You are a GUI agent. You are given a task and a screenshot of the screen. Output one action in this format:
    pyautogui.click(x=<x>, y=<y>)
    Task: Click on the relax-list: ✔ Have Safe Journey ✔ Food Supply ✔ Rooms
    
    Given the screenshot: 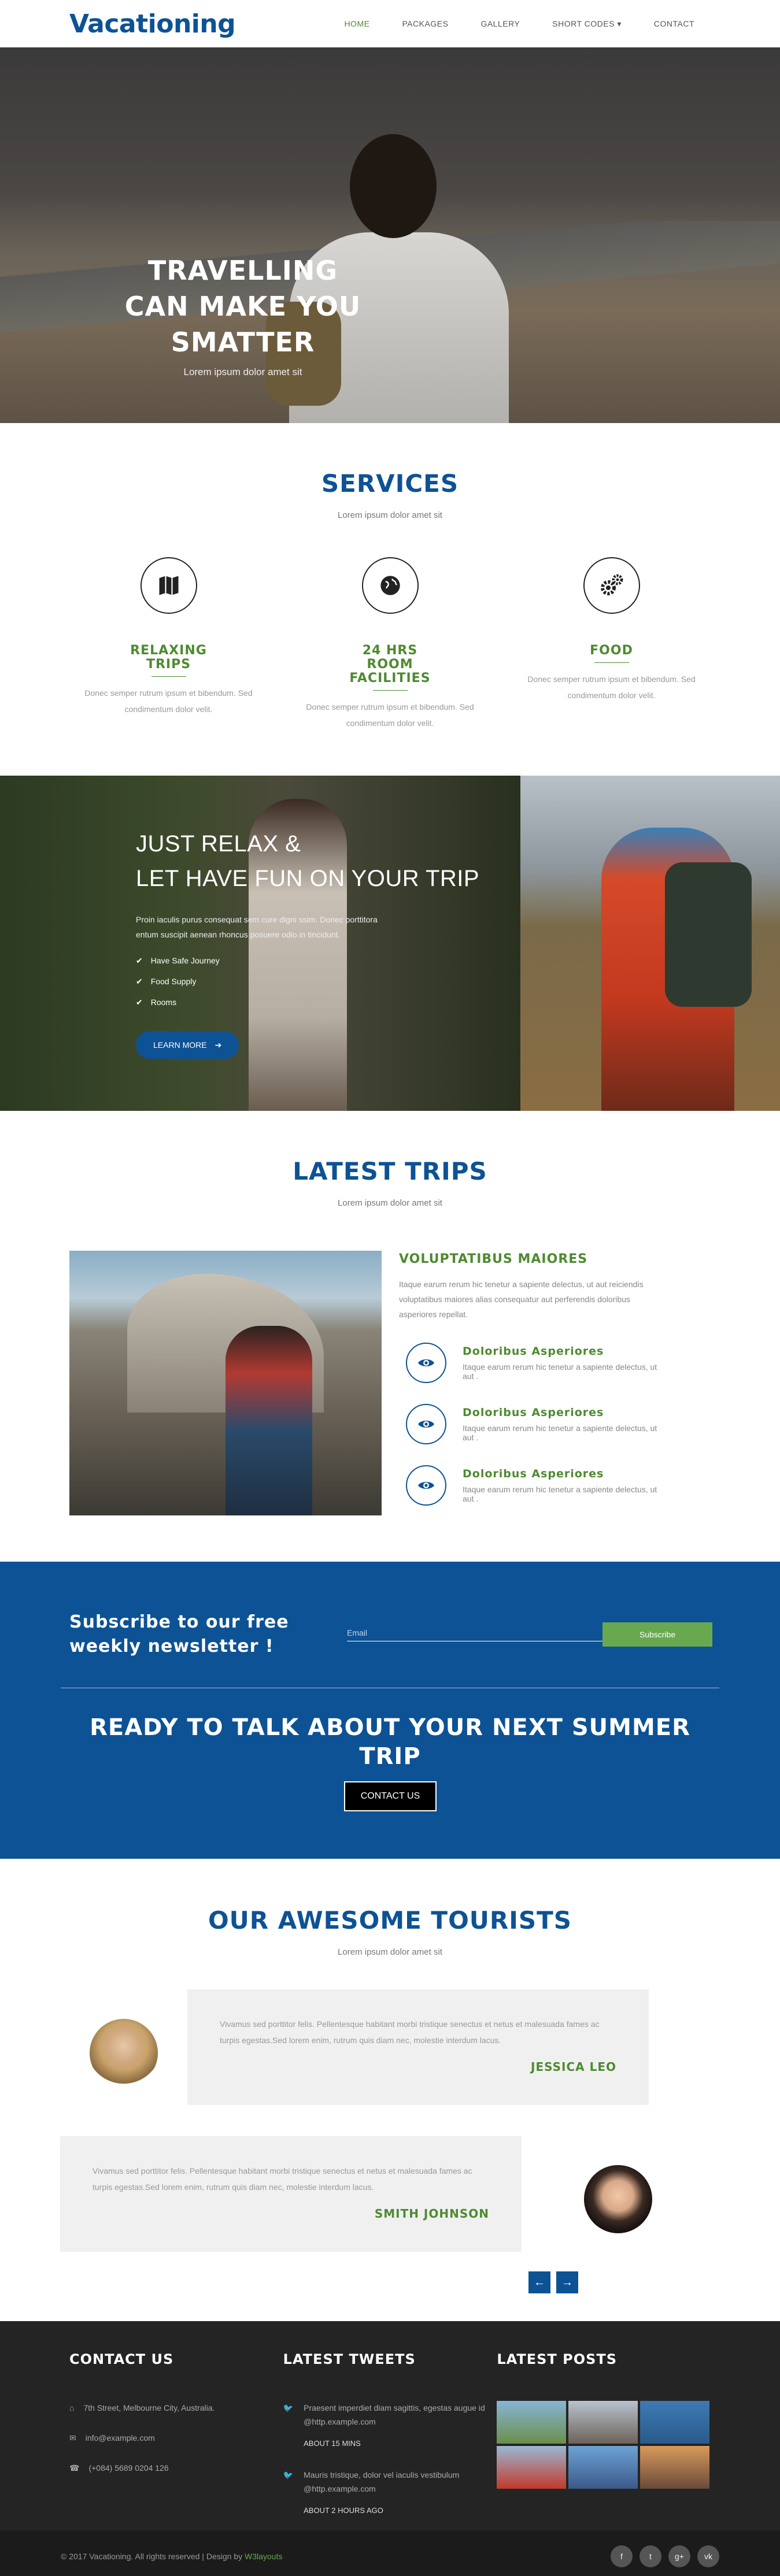 What is the action you would take?
    pyautogui.click(x=307, y=981)
    